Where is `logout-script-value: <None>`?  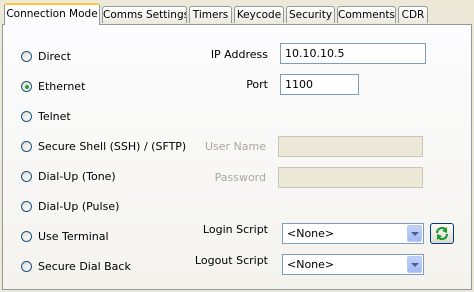
logout-script-value: <None> is located at coordinates (311, 264).